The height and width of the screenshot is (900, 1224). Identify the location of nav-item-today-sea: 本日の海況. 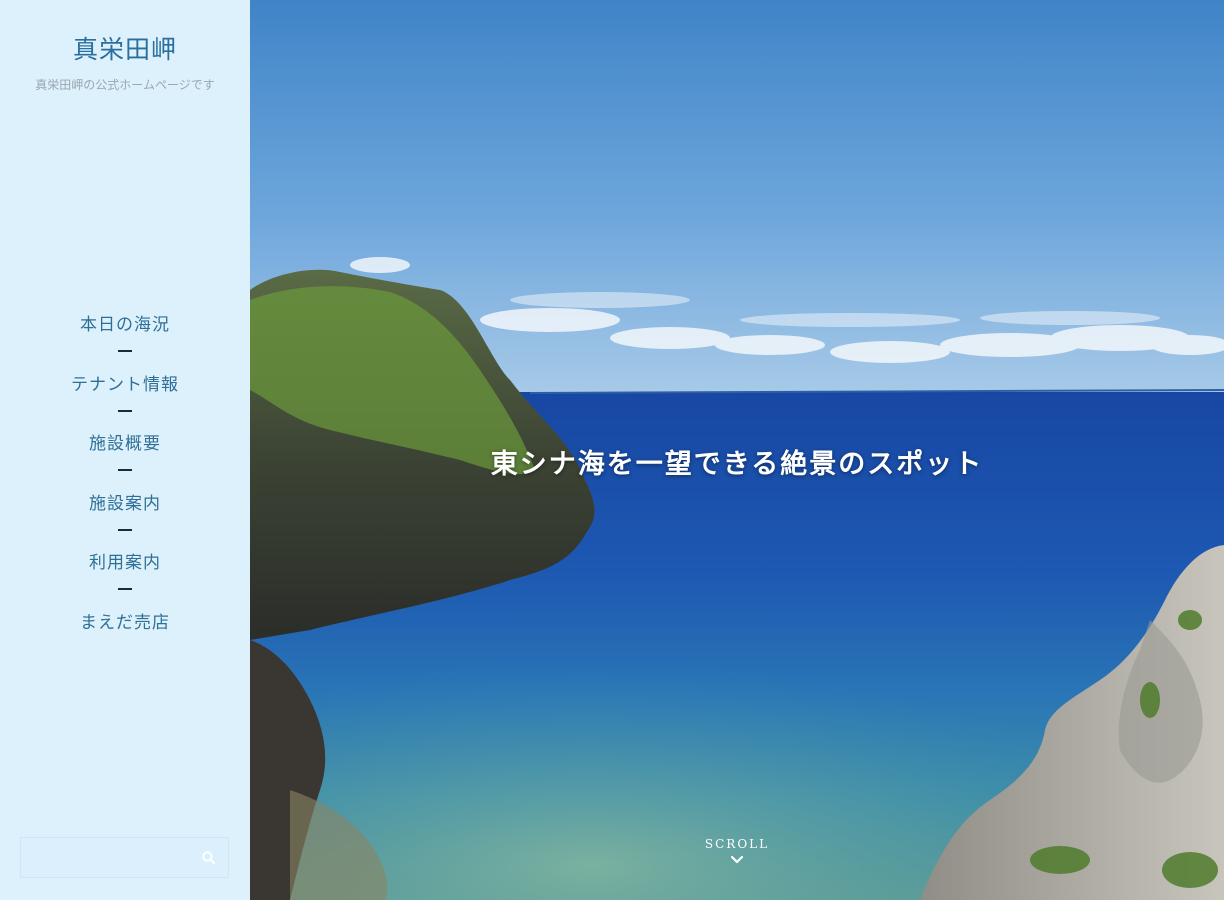
(125, 337).